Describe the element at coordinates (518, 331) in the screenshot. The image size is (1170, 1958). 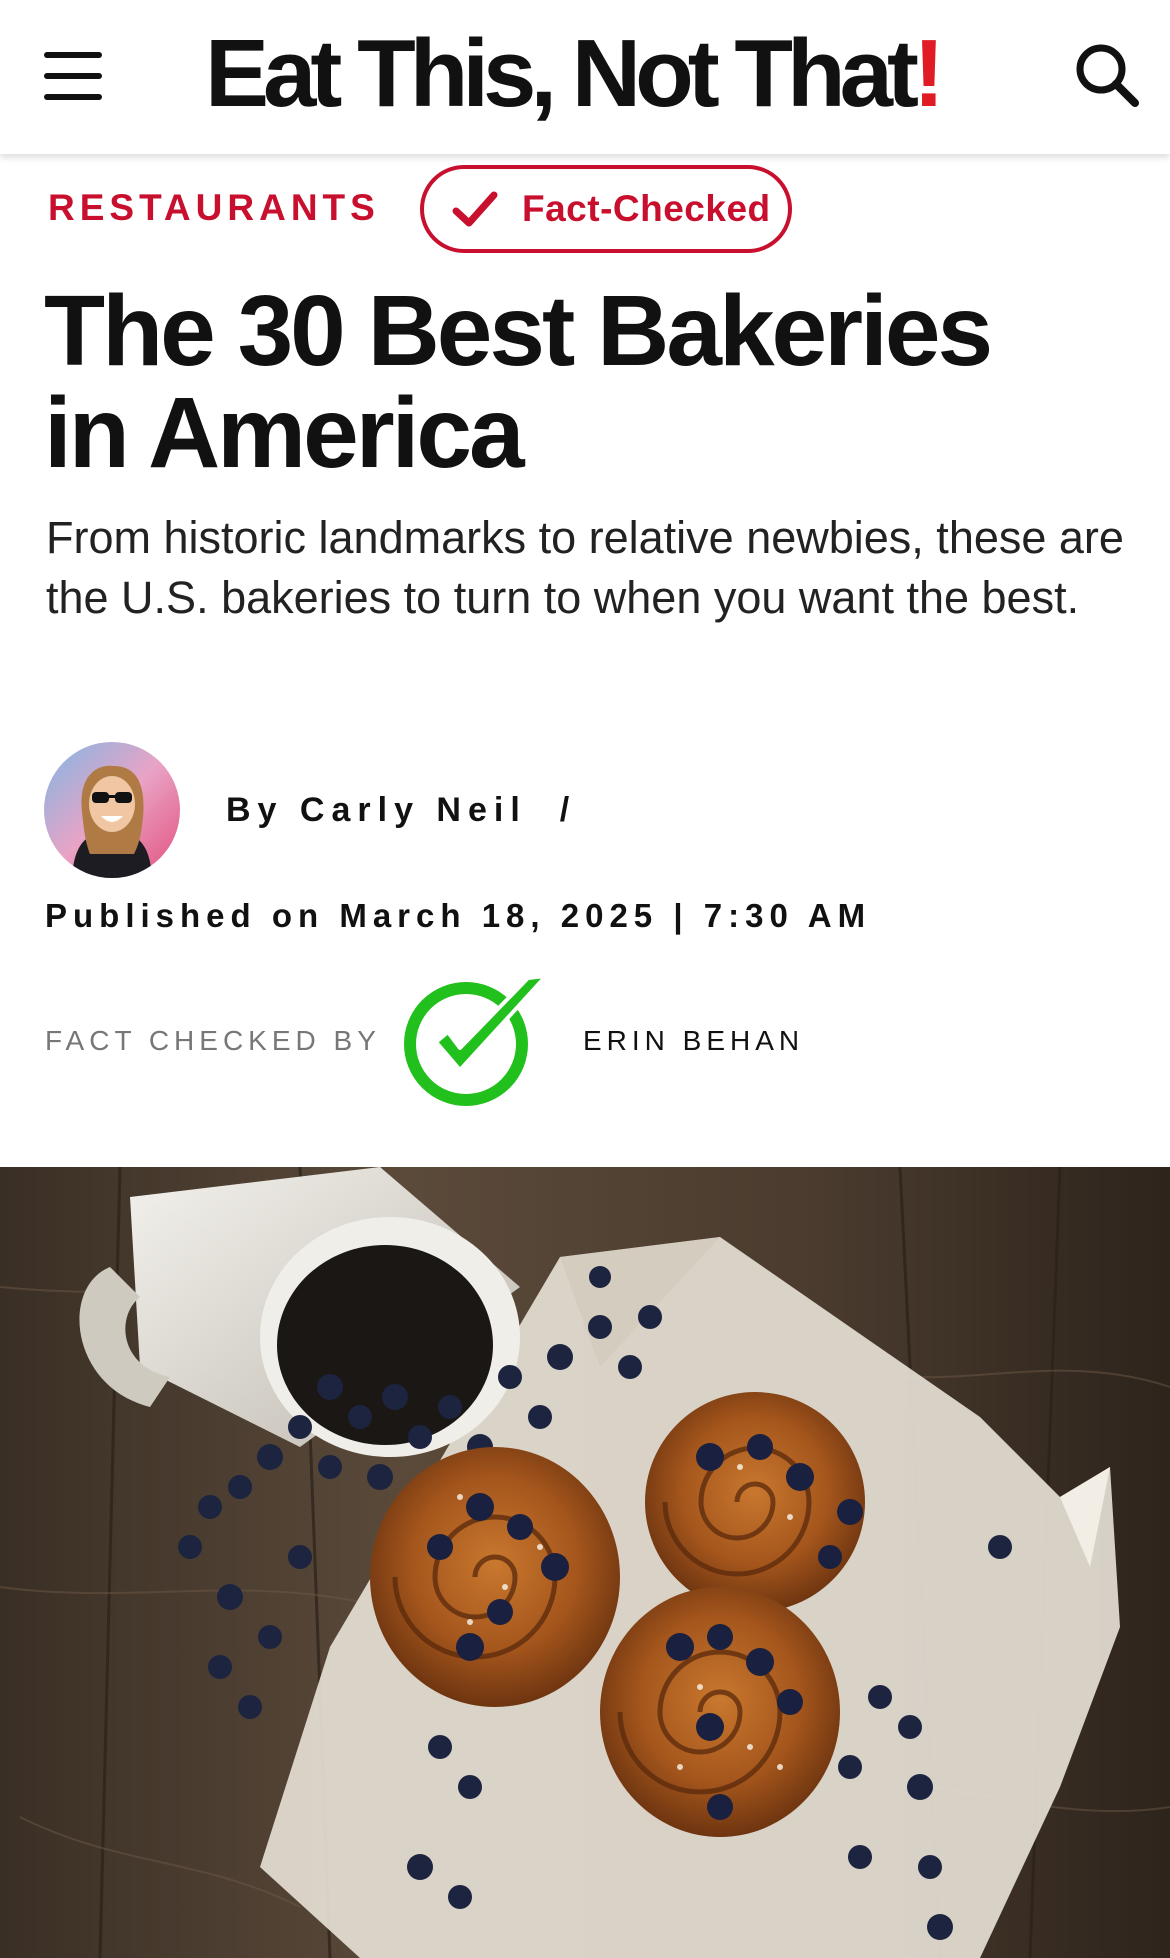
I see `headline-line-1: The 30 Best Bakeries` at that location.